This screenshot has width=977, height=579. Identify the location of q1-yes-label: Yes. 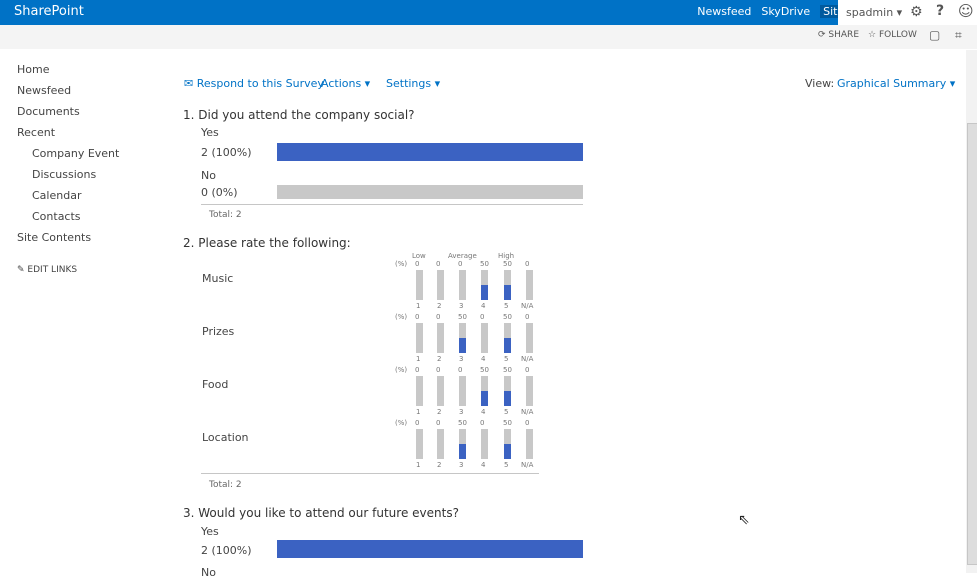
(210, 132).